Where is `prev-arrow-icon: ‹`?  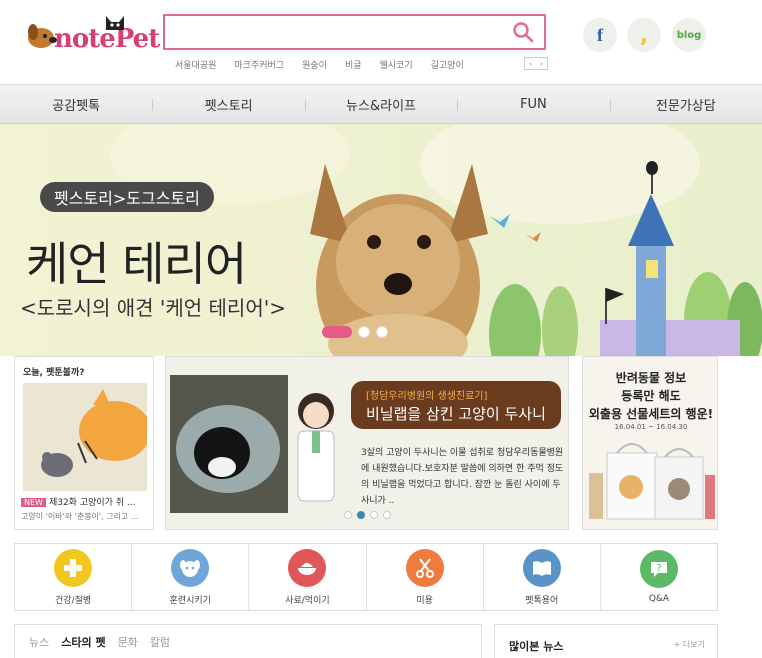 prev-arrow-icon: ‹ is located at coordinates (530, 63).